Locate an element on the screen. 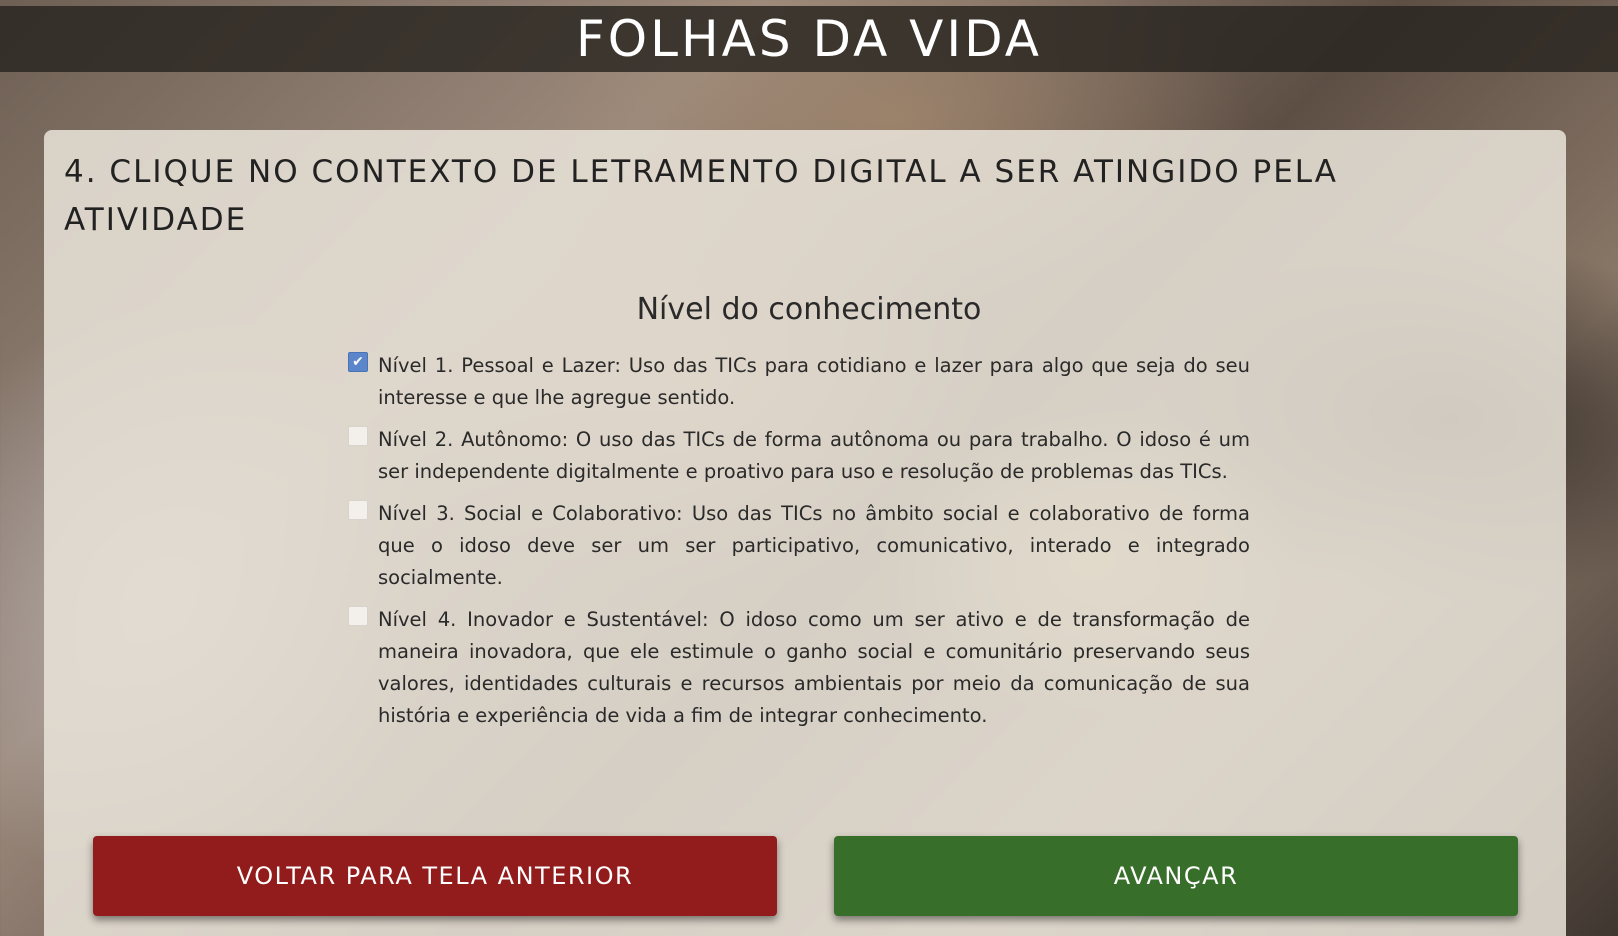 This screenshot has height=936, width=1618. app-title: FOLHAS DA VIDA is located at coordinates (809, 39).